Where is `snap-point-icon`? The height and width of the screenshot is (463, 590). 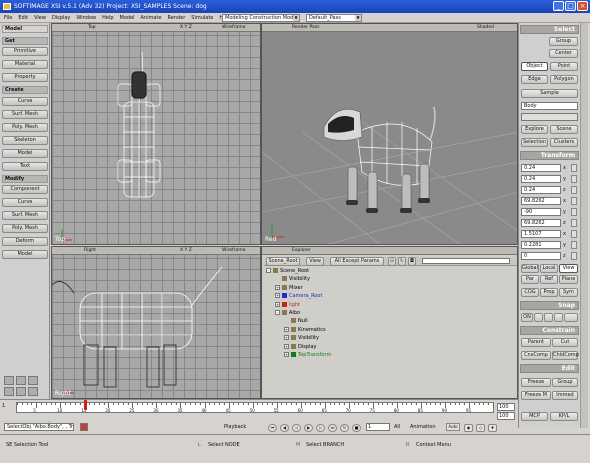
snap-point-icon is located at coordinates (538, 317).